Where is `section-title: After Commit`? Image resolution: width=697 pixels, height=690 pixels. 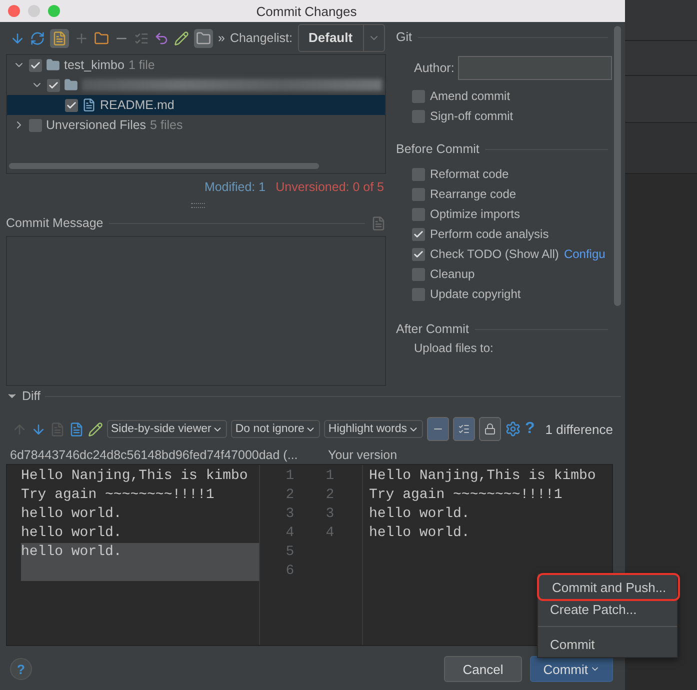 section-title: After Commit is located at coordinates (432, 329).